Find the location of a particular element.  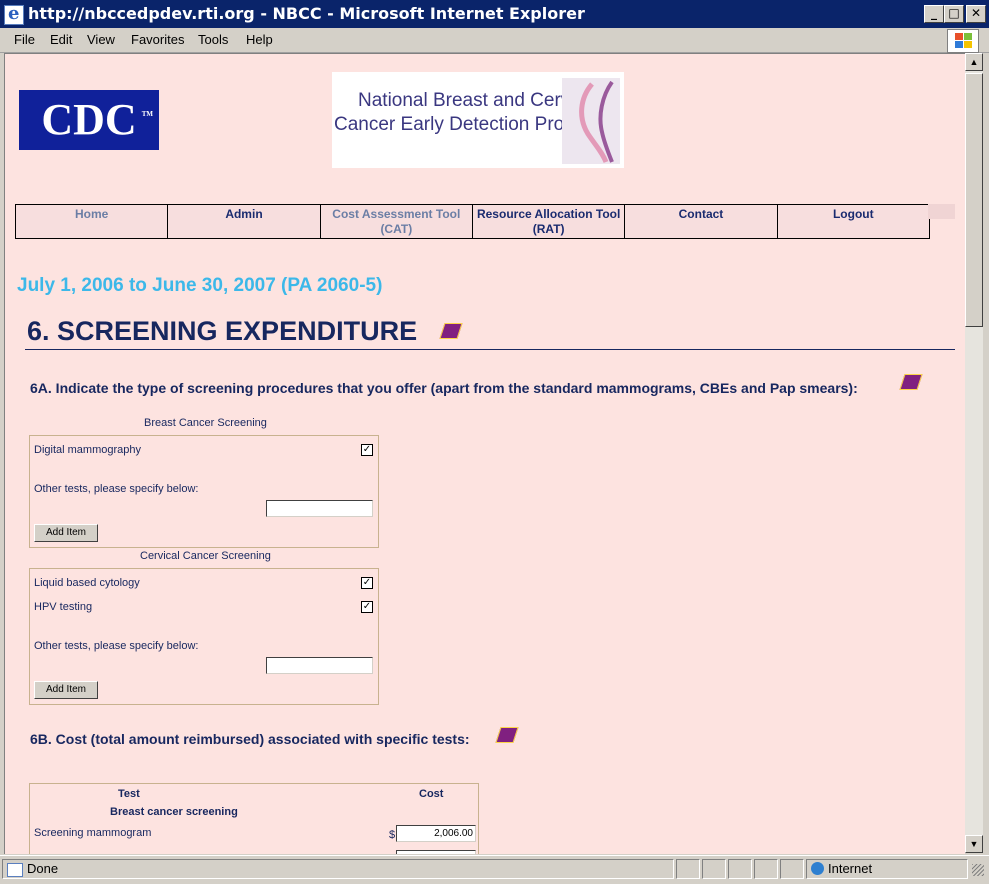

status-bar: Done Internet is located at coordinates (494, 869).